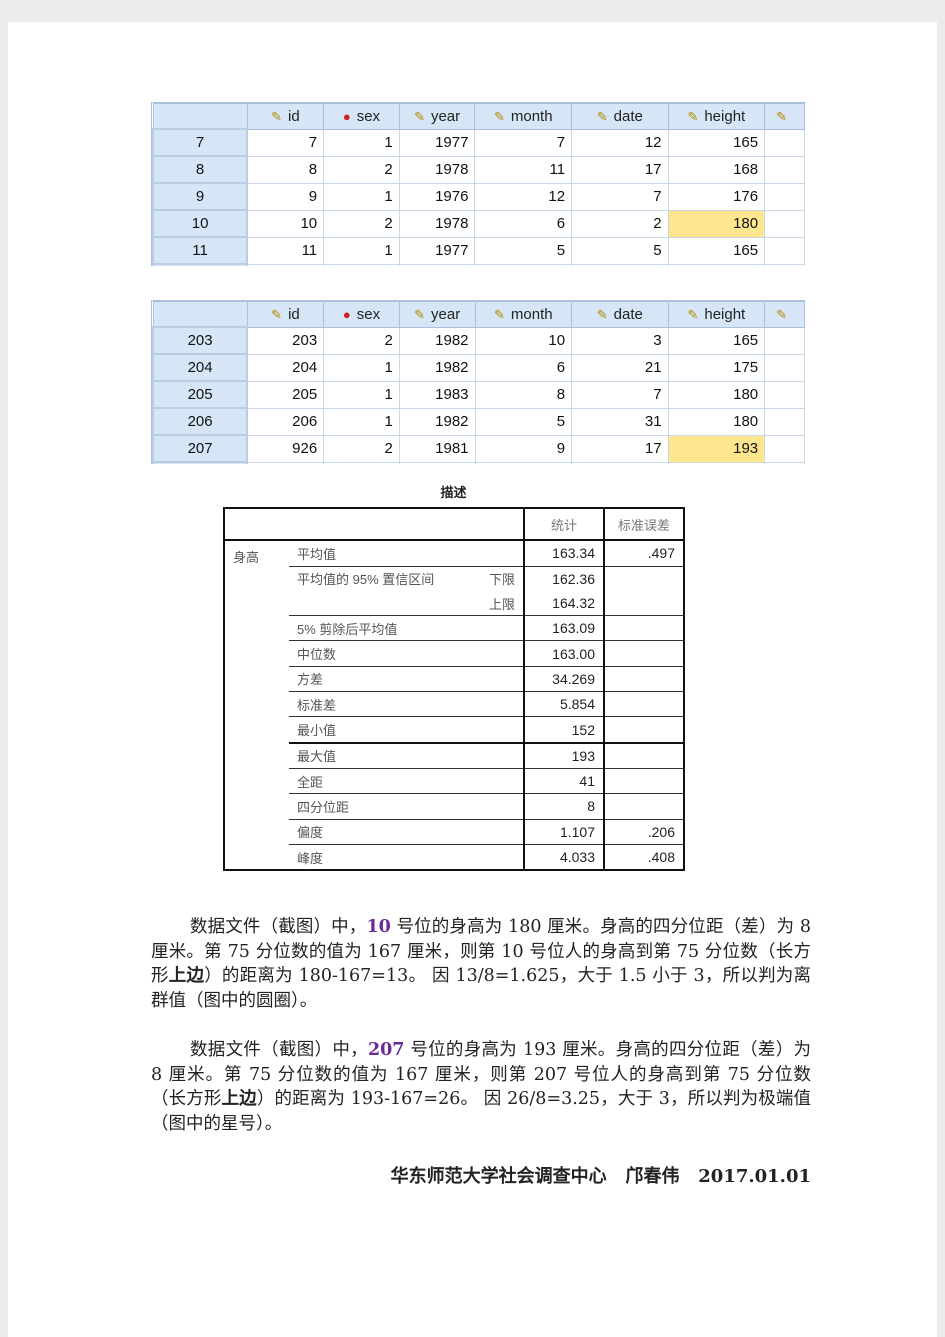 The height and width of the screenshot is (1337, 945). What do you see at coordinates (620, 367) in the screenshot?
I see `cell-date: 21` at bounding box center [620, 367].